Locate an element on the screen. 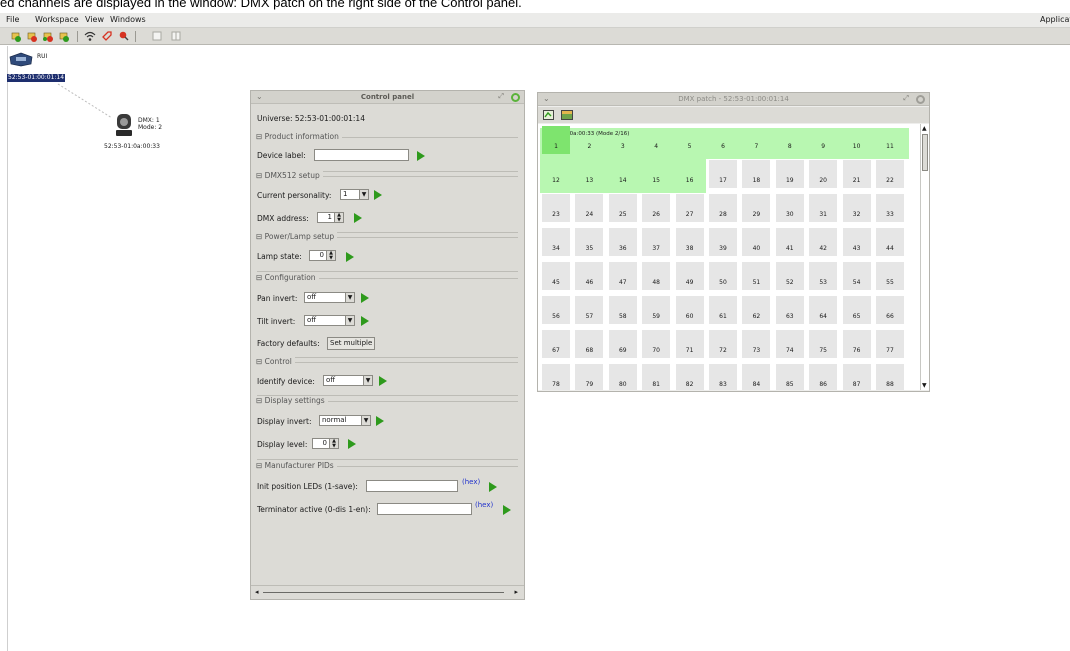  dmx-channel-31: 31 is located at coordinates (823, 208).